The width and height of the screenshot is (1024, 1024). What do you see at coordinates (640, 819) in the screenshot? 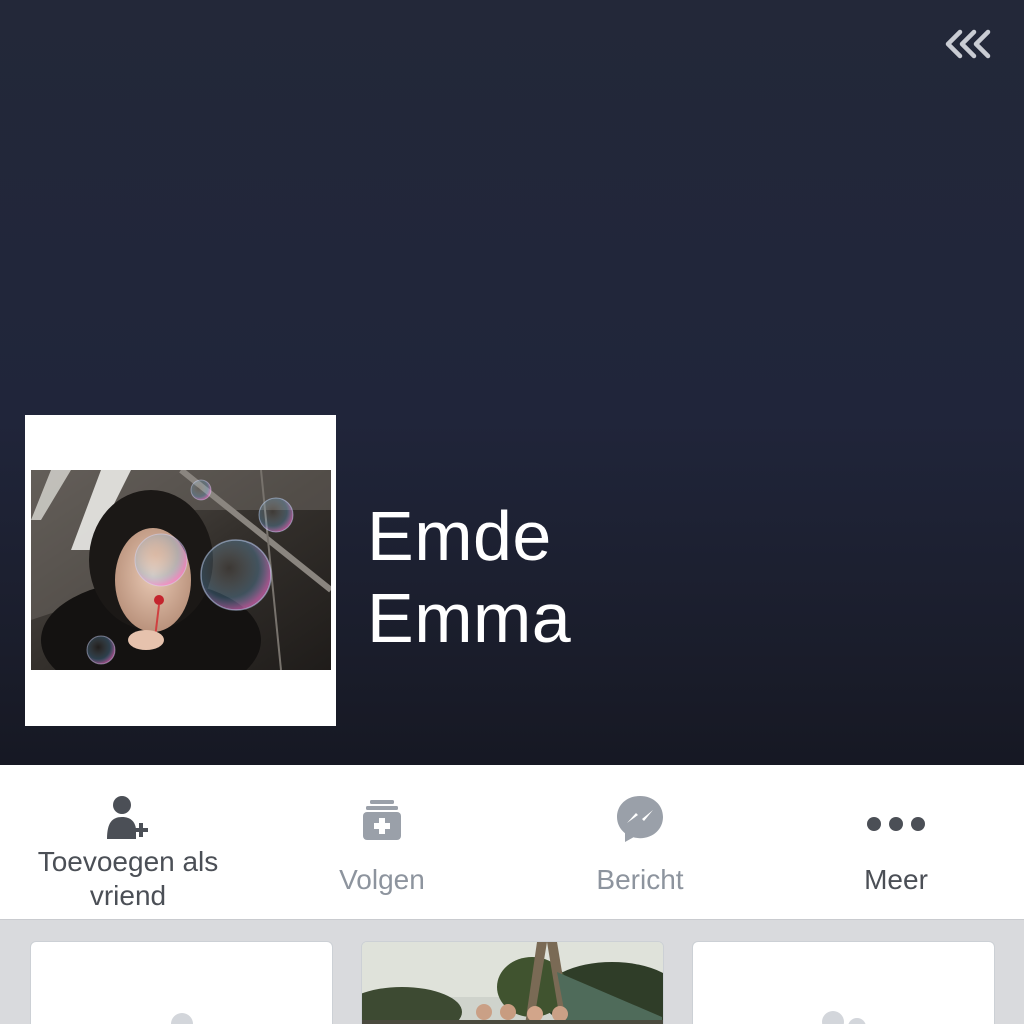
I see `messenger-icon` at bounding box center [640, 819].